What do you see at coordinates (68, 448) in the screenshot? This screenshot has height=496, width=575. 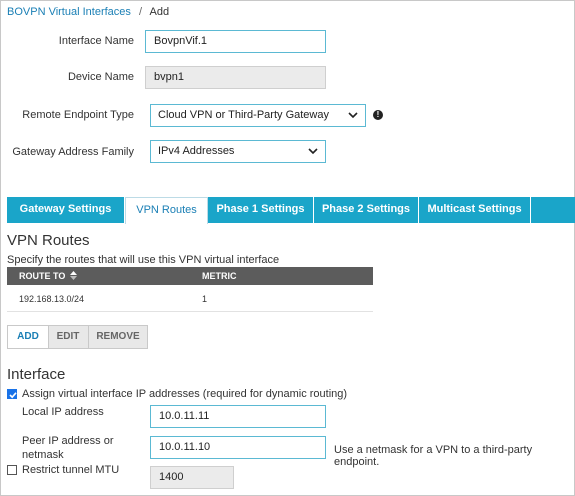 I see `peer-ip-label: Peer IP address or netmask` at bounding box center [68, 448].